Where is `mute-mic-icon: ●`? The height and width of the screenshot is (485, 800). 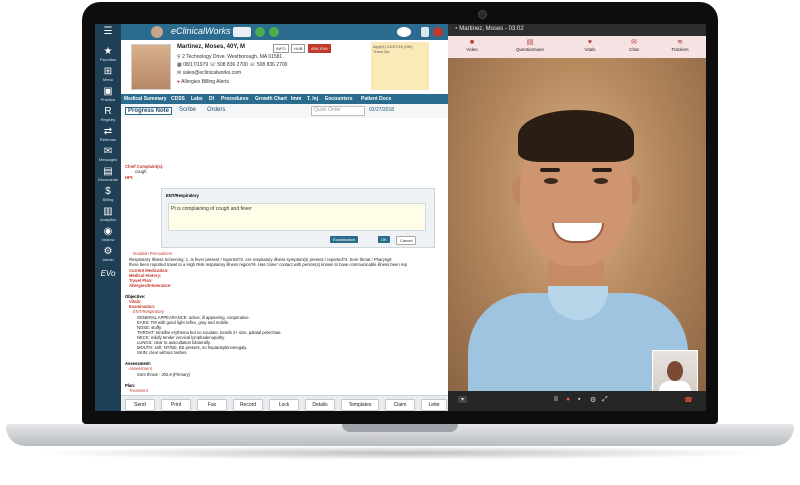 mute-mic-icon: ● is located at coordinates (568, 399).